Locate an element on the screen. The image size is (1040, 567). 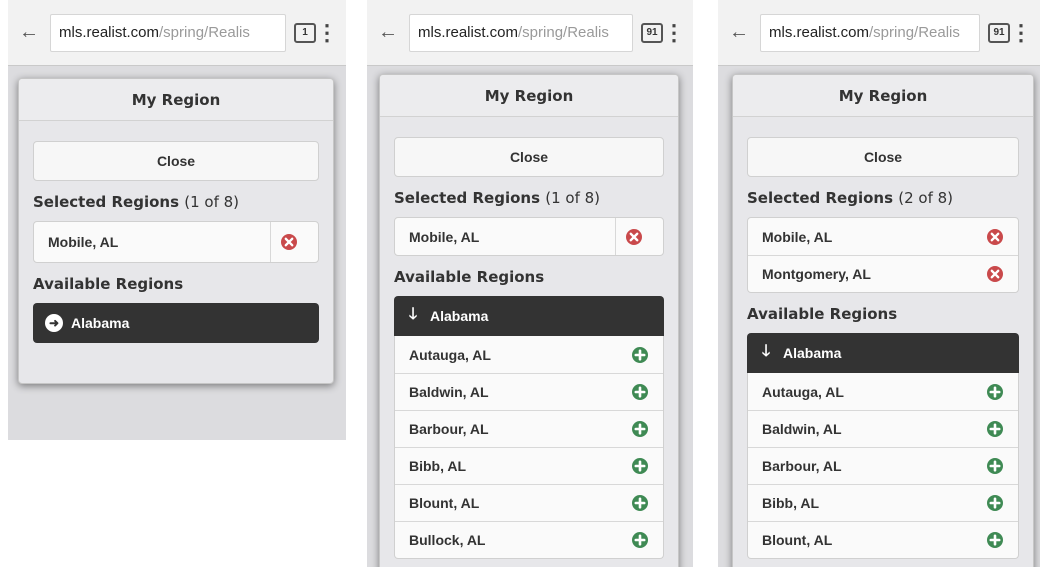
region-name: Barbour, AL is located at coordinates (802, 466).